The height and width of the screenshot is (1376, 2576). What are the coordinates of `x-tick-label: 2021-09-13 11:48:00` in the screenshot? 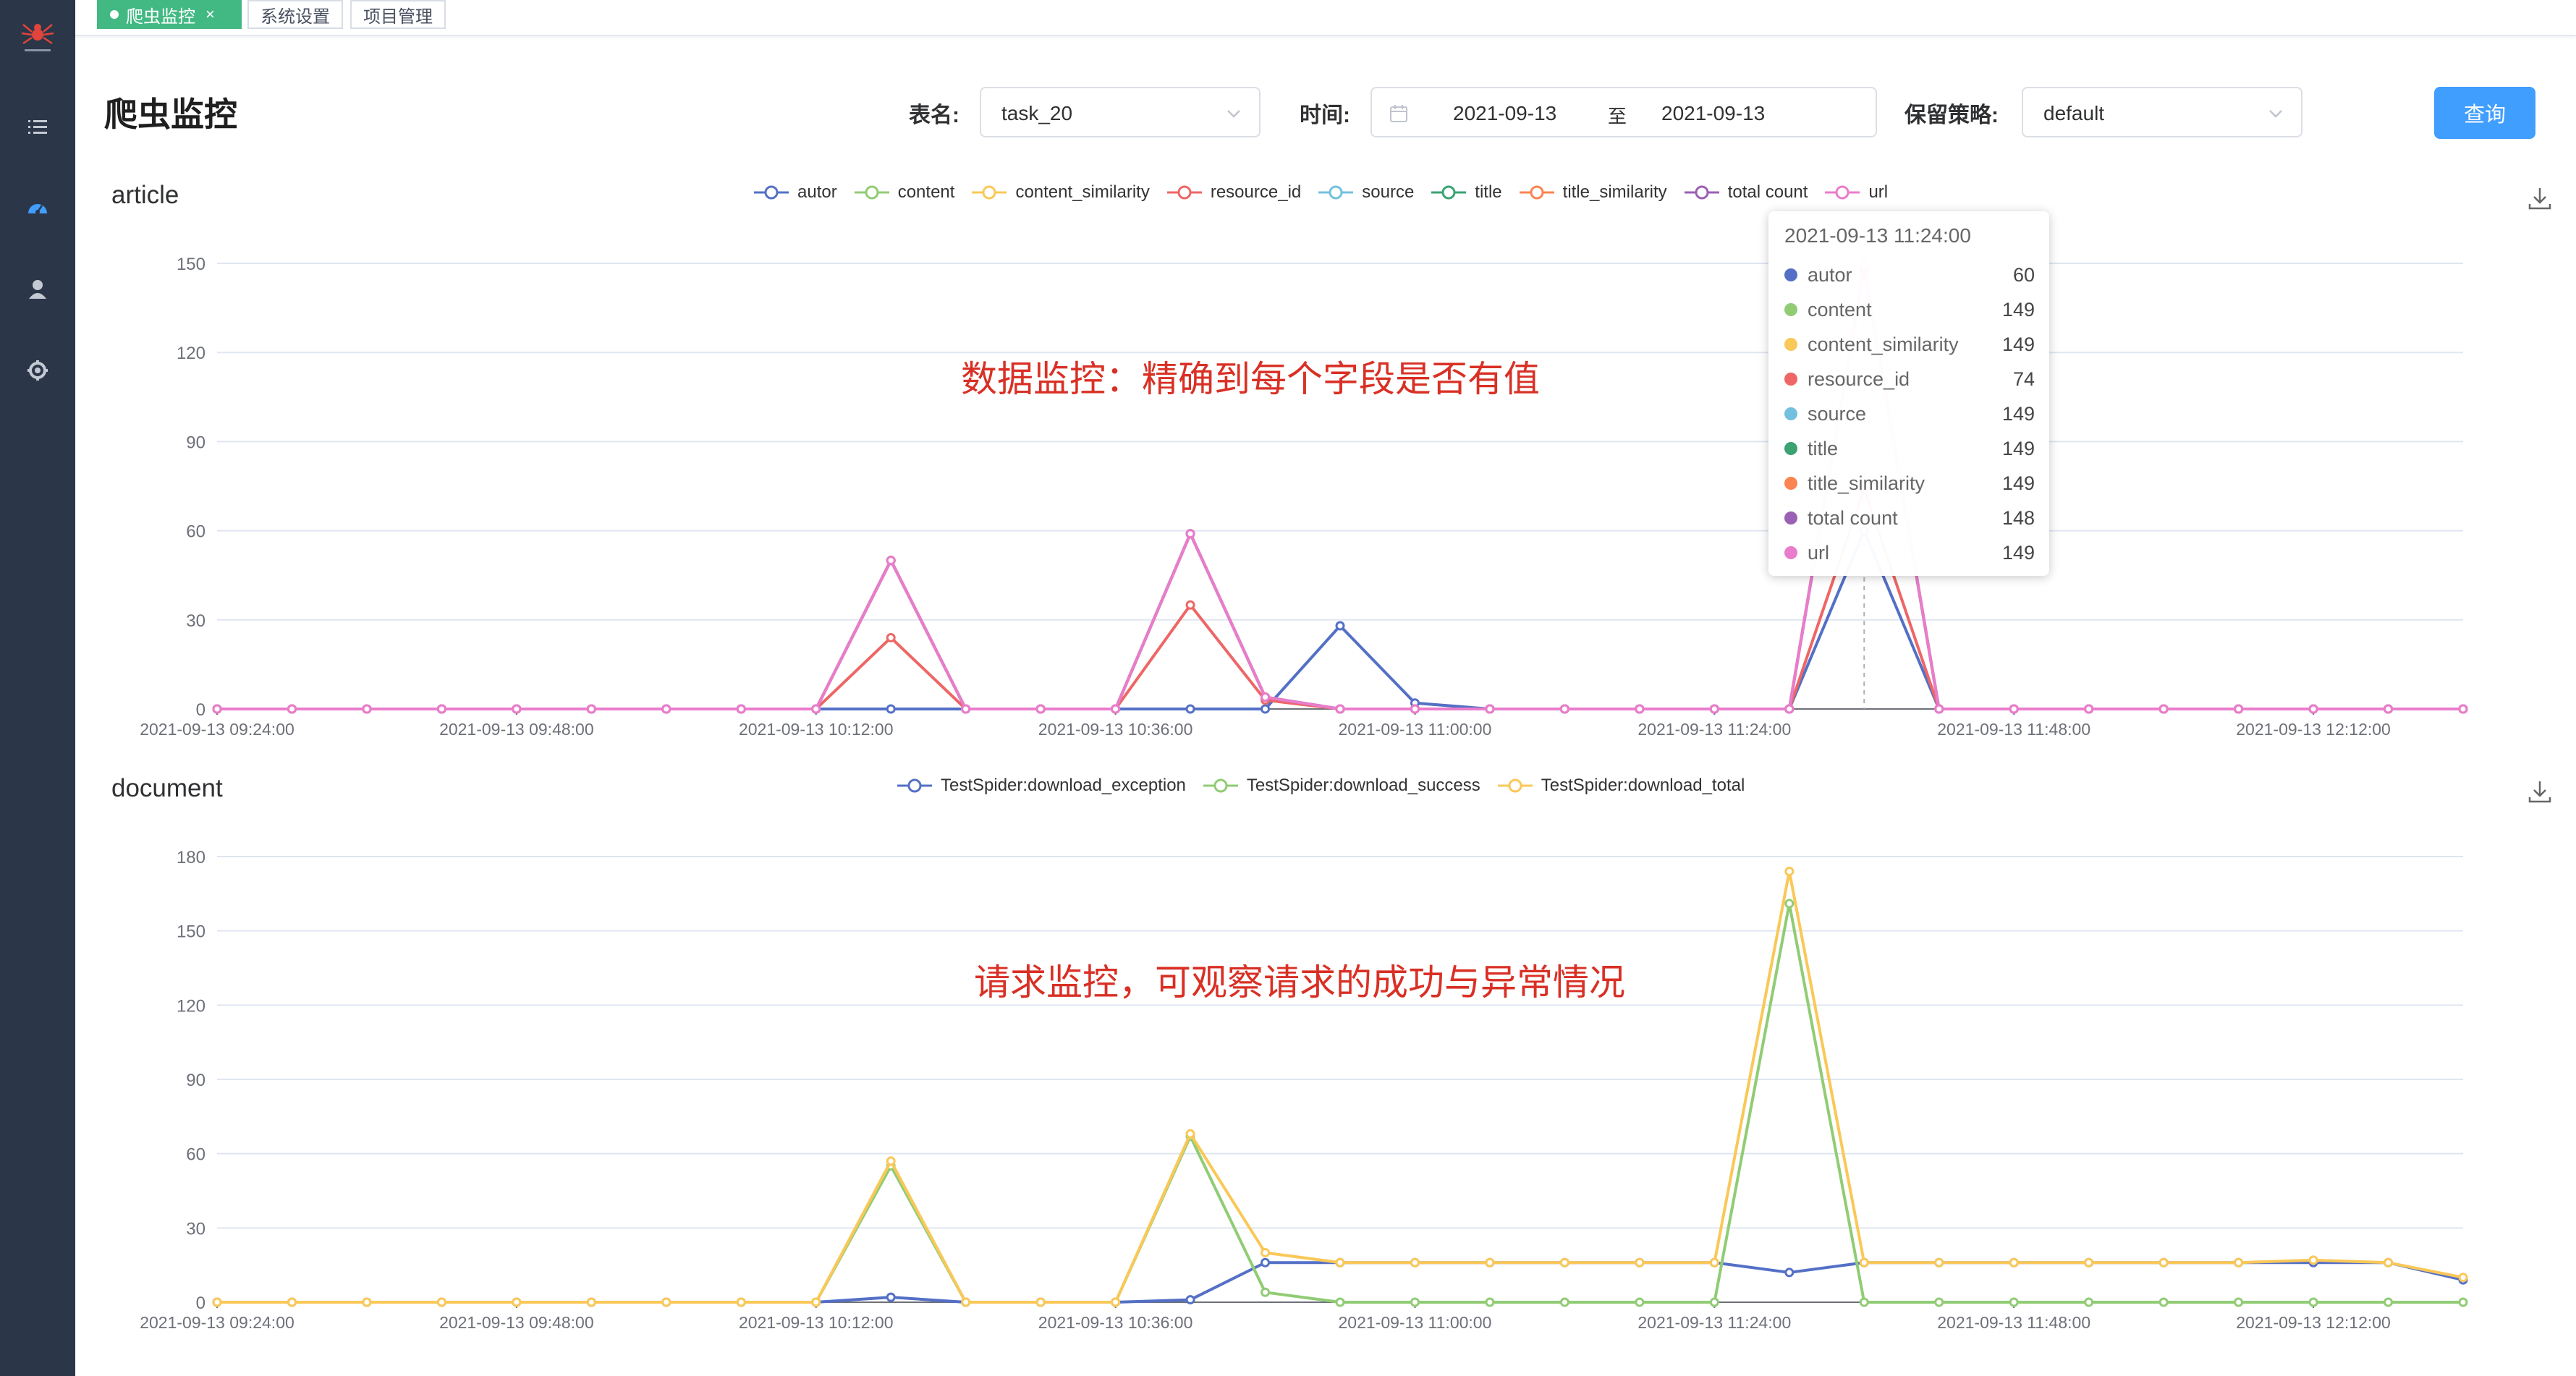 It's located at (2013, 1322).